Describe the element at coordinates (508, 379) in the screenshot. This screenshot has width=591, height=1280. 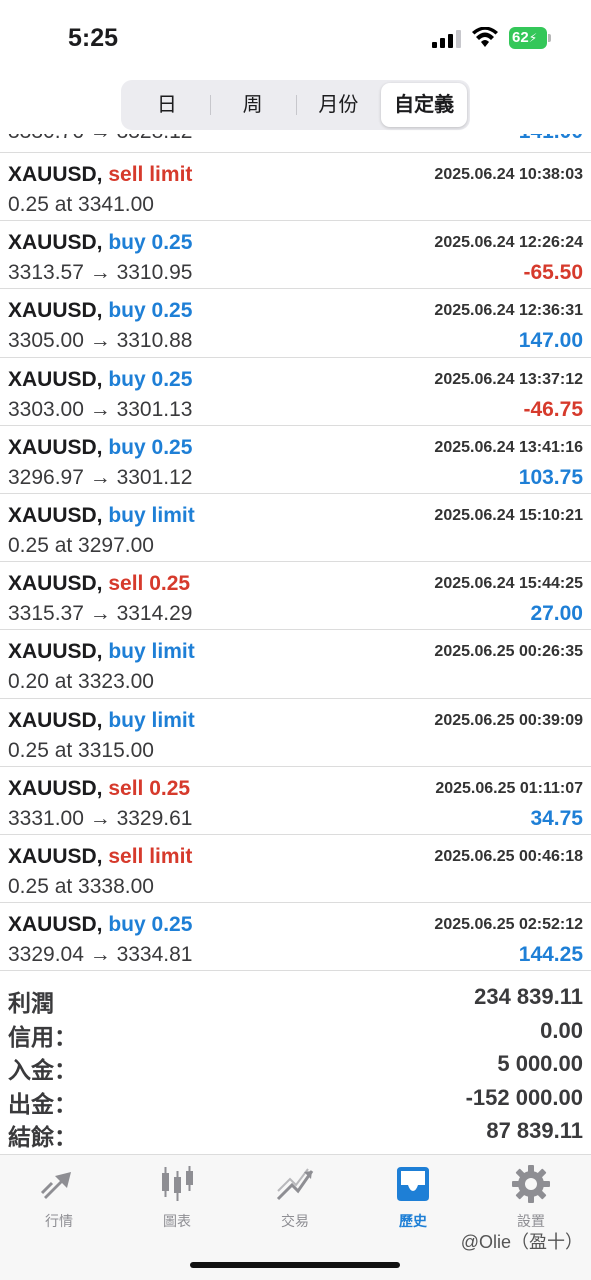
I see `trade-time: 2025.06.24 13:37:12` at that location.